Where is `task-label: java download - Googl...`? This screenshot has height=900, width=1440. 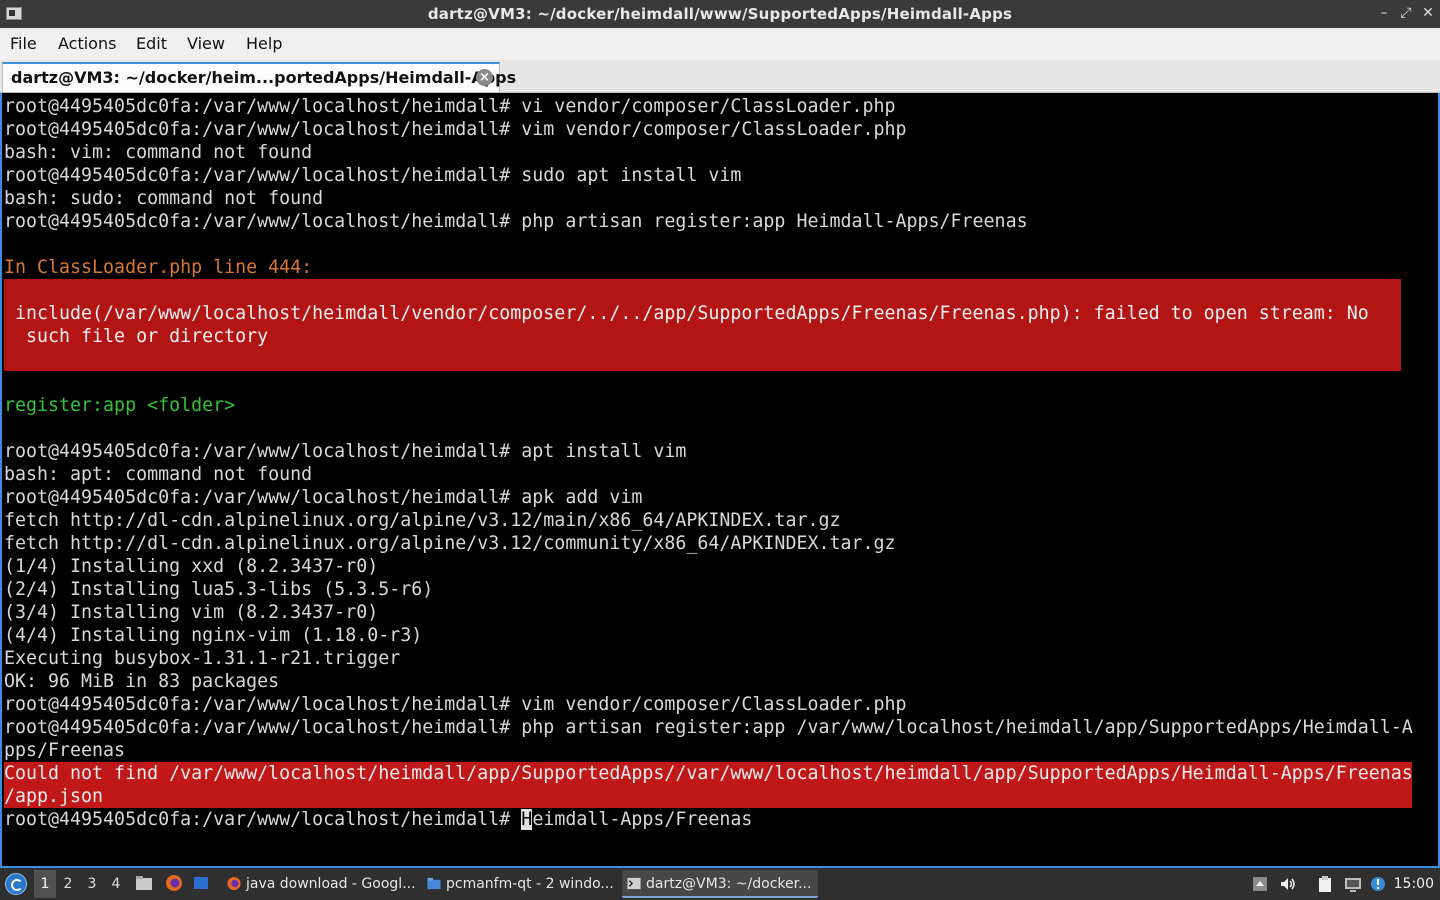
task-label: java download - Googl... is located at coordinates (331, 884).